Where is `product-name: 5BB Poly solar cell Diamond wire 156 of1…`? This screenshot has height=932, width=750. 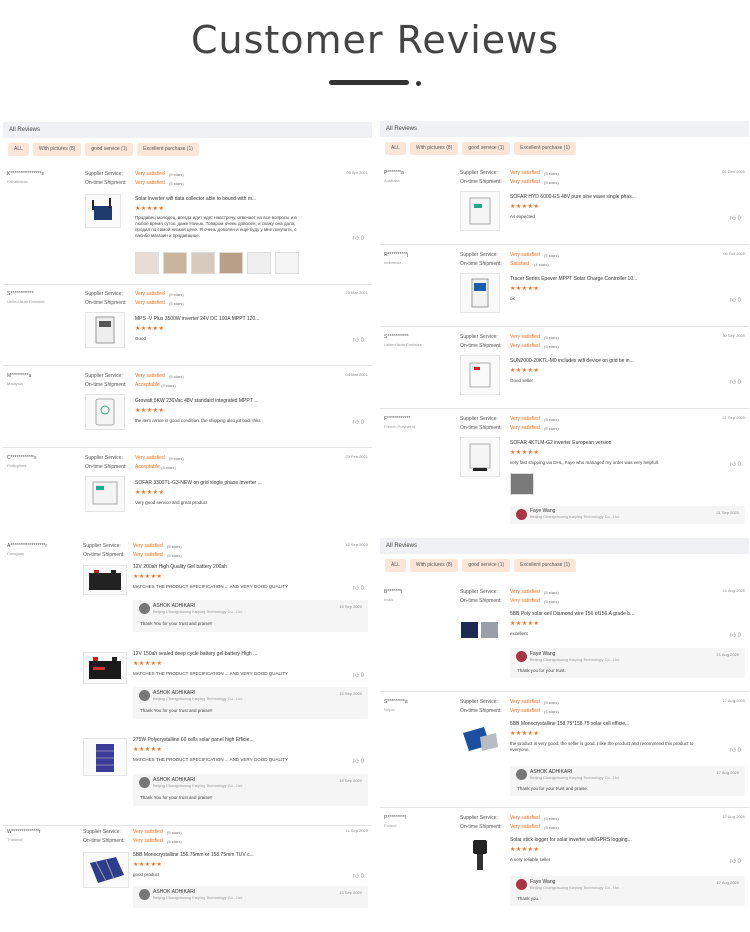
product-name: 5BB Poly solar cell Diamond wire 156 of1… is located at coordinates (572, 614).